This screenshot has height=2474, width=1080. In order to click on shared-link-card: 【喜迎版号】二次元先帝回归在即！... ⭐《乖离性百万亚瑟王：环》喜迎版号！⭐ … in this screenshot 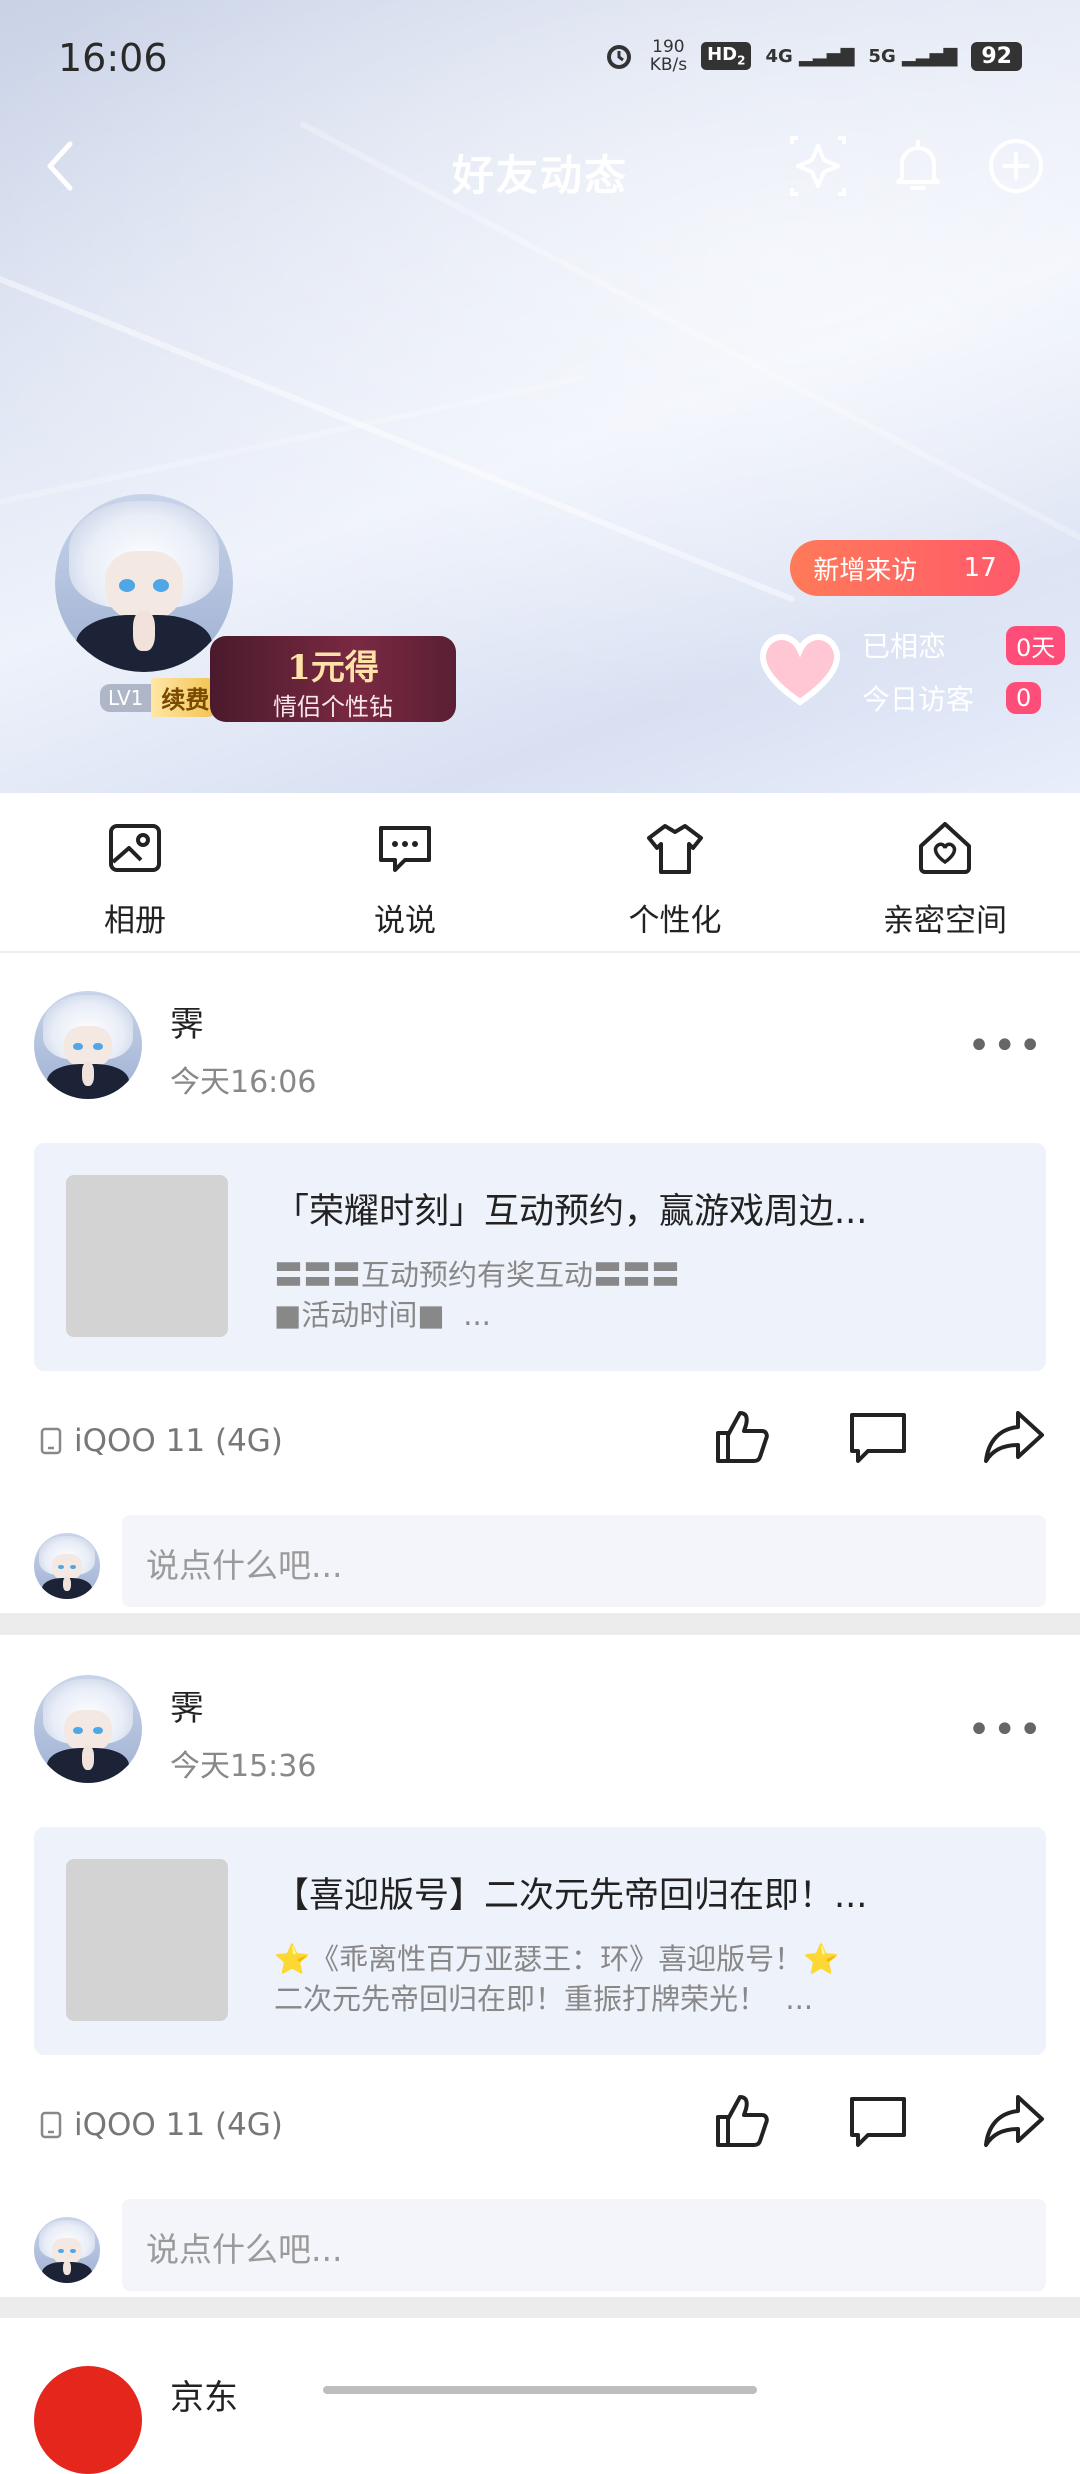, I will do `click(540, 1941)`.